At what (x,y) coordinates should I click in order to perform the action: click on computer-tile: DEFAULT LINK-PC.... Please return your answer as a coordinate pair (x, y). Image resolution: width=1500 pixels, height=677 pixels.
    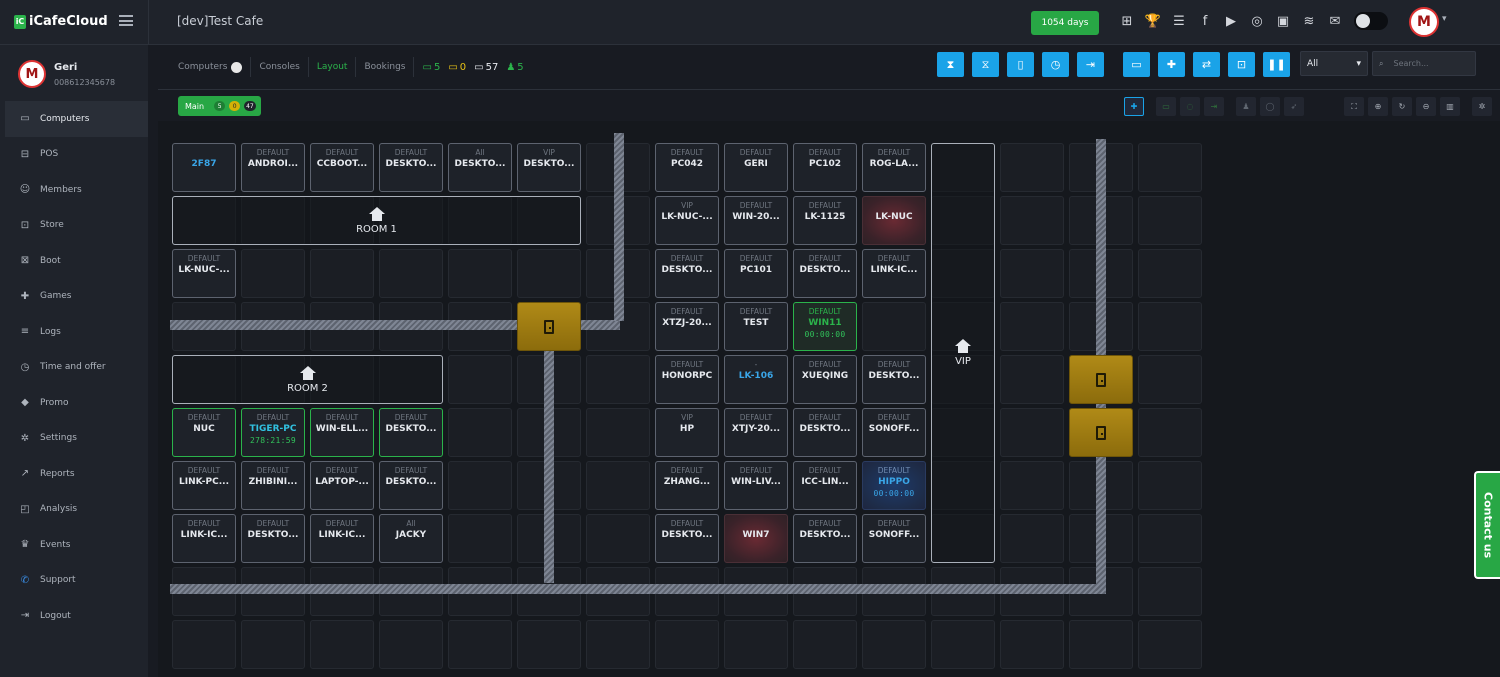
    Looking at the image, I should click on (204, 485).